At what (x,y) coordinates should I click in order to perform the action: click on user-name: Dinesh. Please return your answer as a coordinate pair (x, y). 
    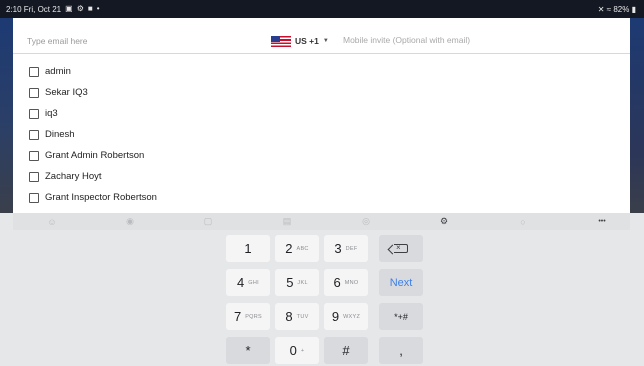
    Looking at the image, I should click on (60, 134).